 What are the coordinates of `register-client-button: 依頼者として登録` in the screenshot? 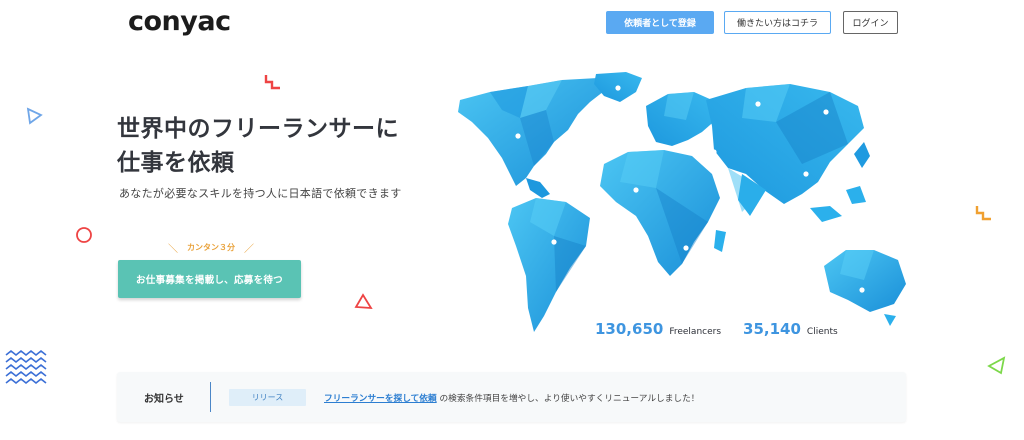 It's located at (660, 22).